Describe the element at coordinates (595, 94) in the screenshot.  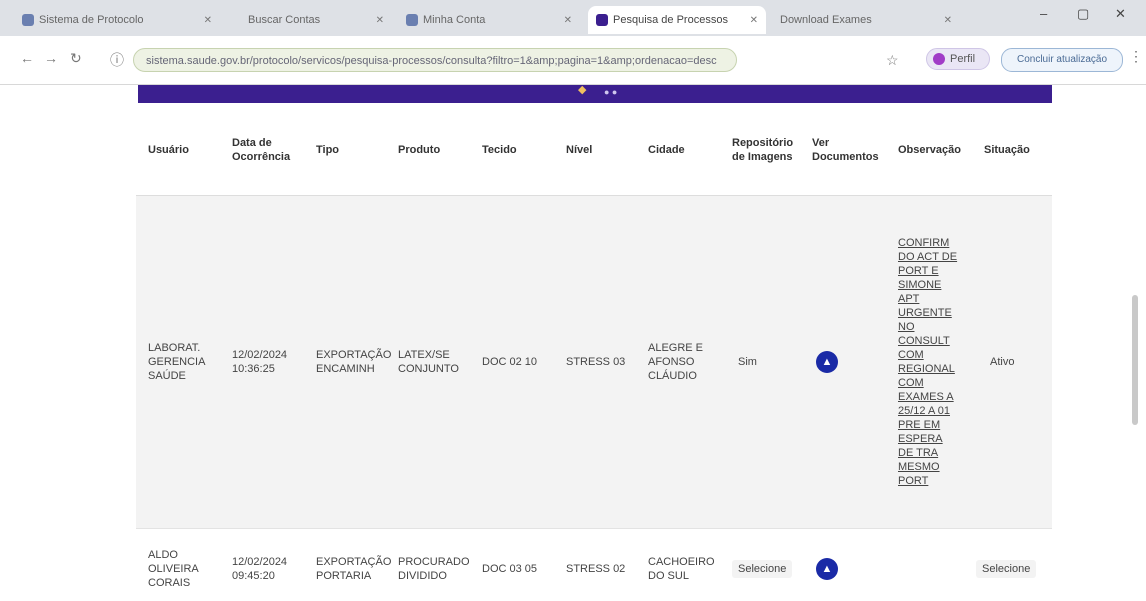
I see `header-banner: ◆ ● ●` at that location.